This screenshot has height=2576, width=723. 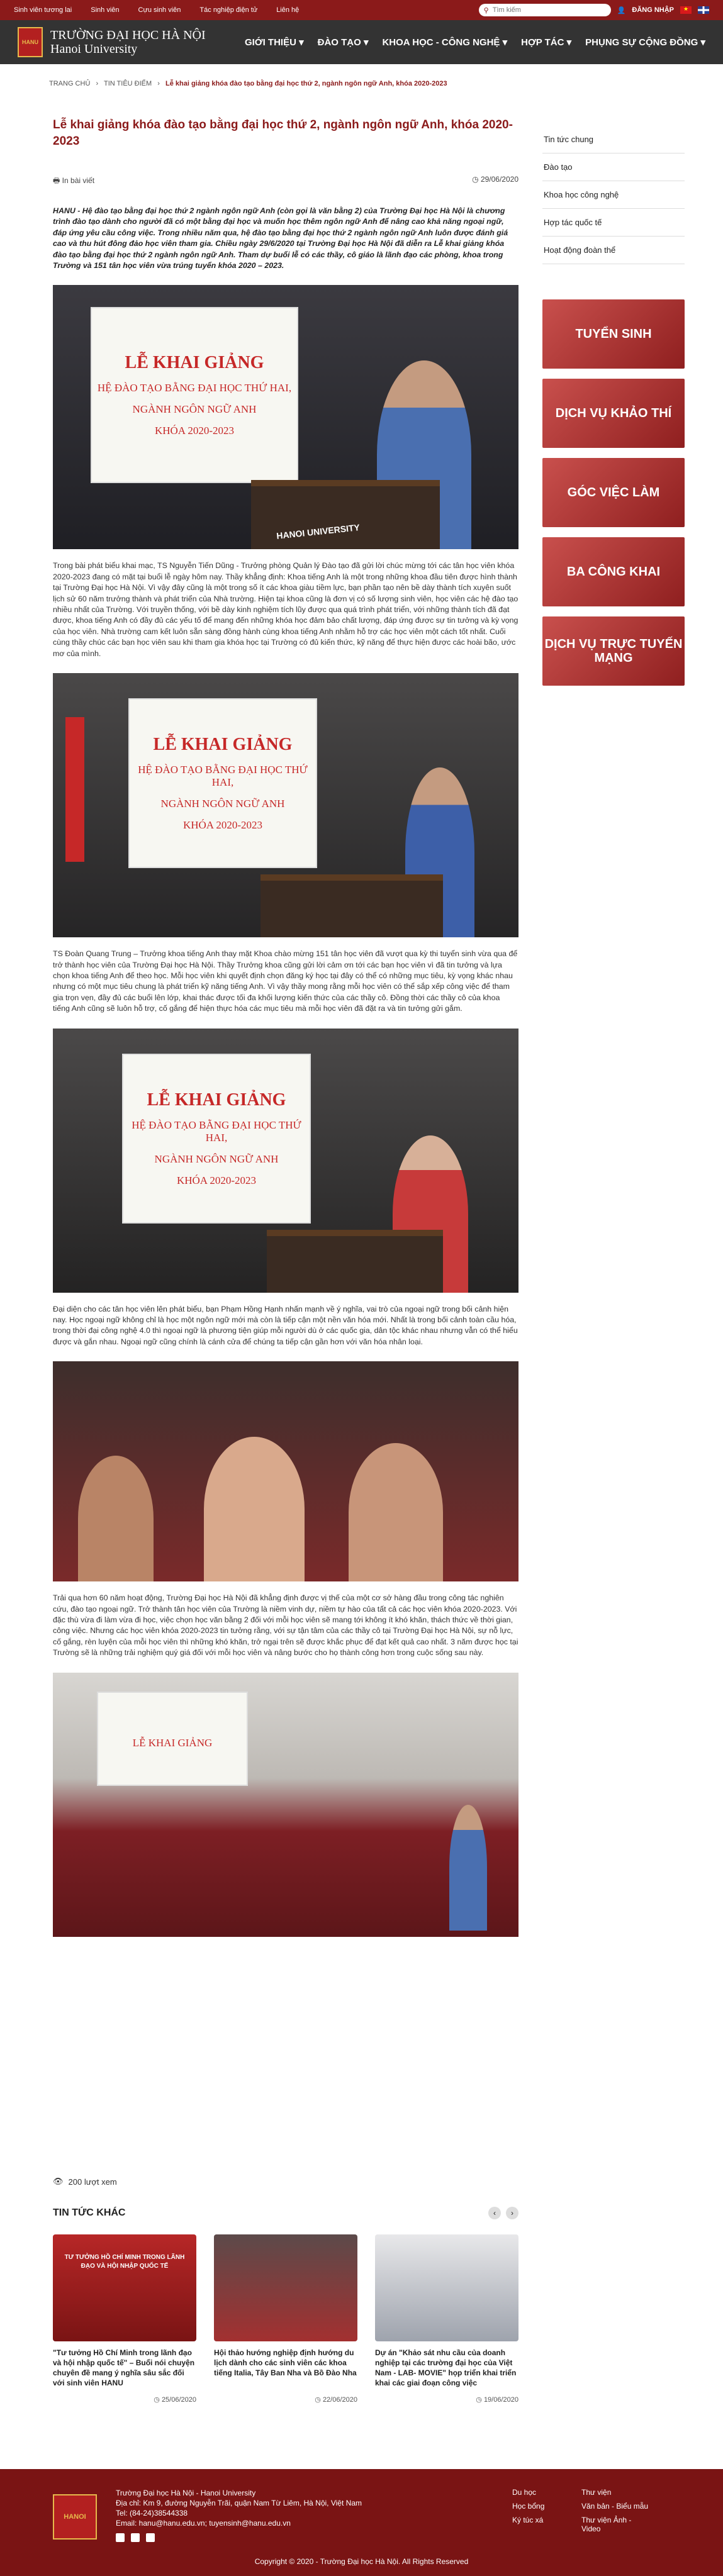 I want to click on login-link: ĐĂNG NHẬP, so click(x=653, y=10).